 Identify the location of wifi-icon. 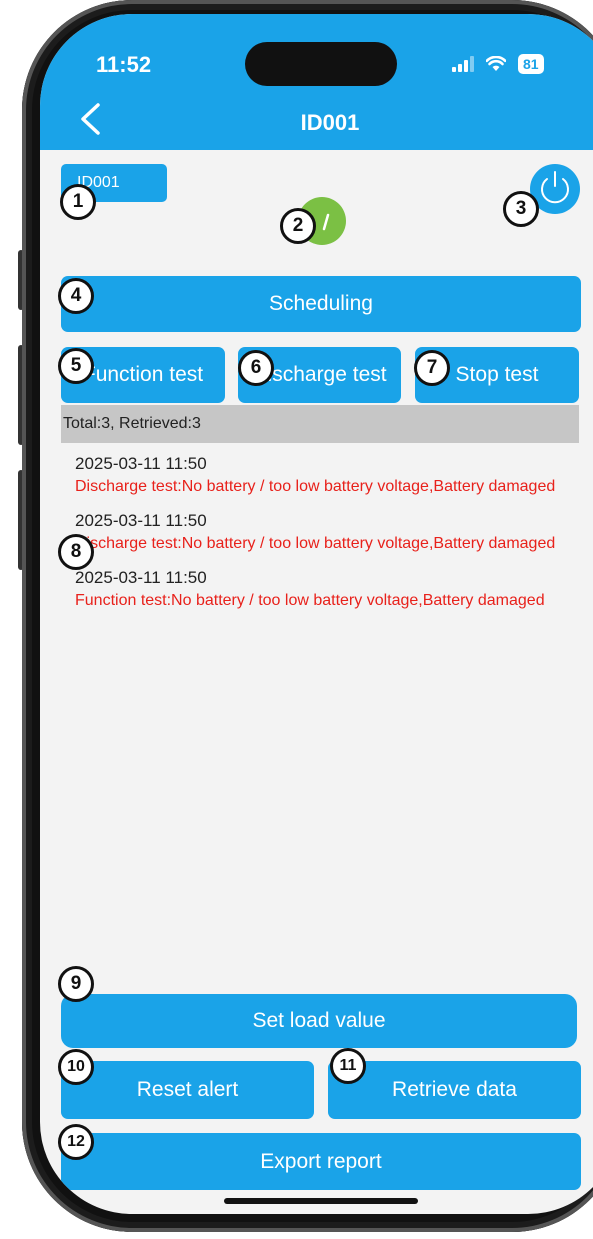
(496, 63).